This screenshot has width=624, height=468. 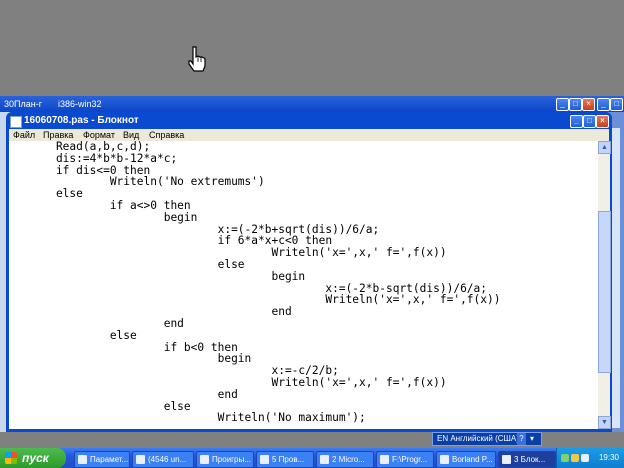 What do you see at coordinates (103, 158) in the screenshot?
I see `code-line: dis:=4*b*b-12*a*c;` at bounding box center [103, 158].